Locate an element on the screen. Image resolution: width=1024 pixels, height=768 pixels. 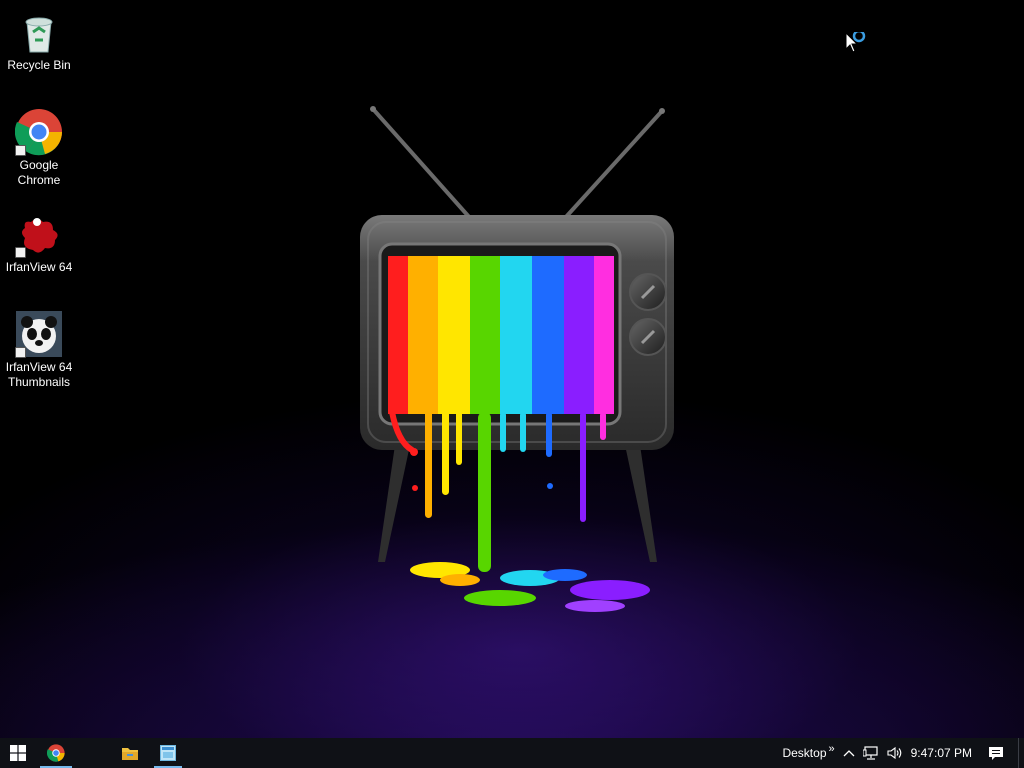
network-icon is located at coordinates (870, 753).